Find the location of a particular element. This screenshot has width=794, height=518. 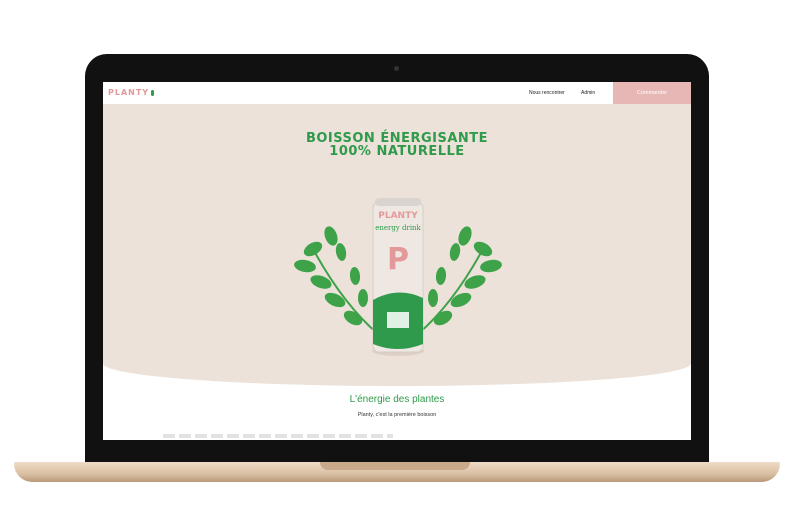

faded-text-line is located at coordinates (278, 436).